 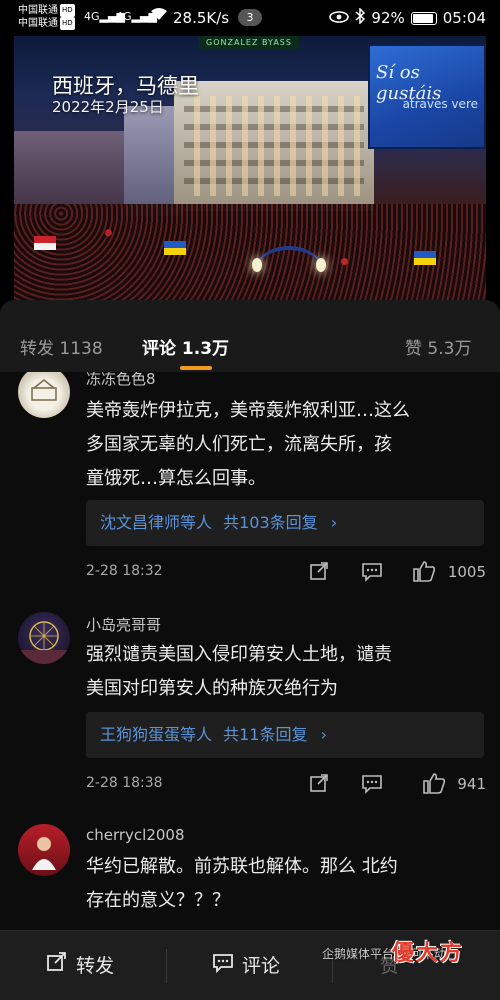 I want to click on repost-label: 转发, so click(x=95, y=966).